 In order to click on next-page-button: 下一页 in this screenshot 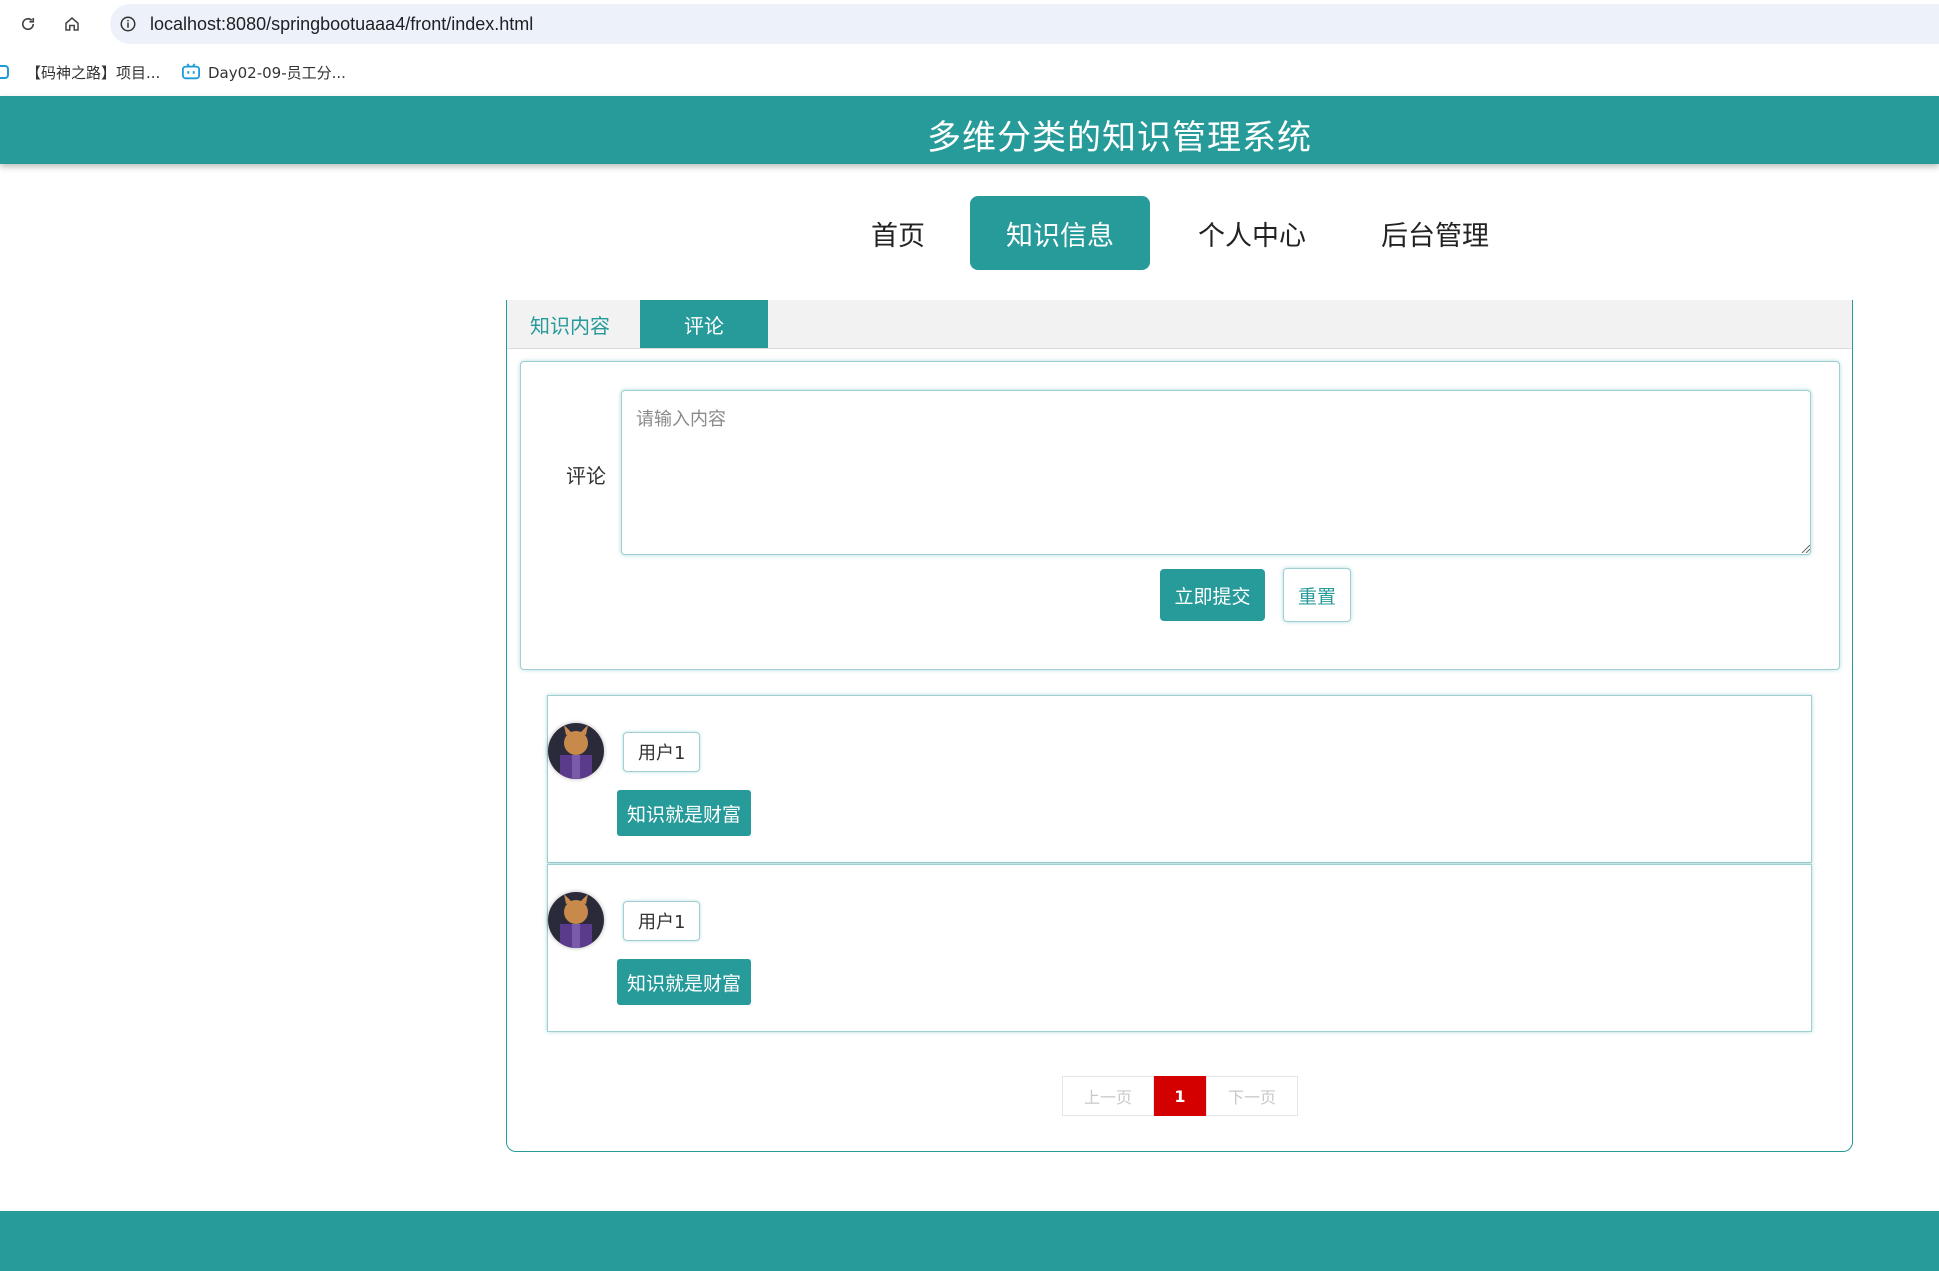, I will do `click(1252, 1096)`.